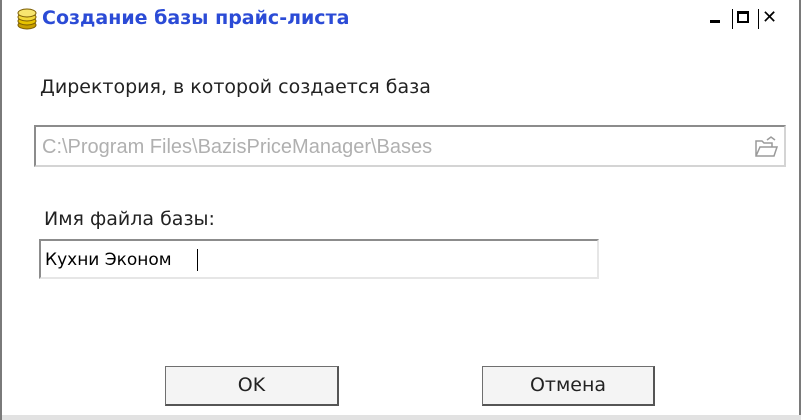 This screenshot has width=801, height=420. What do you see at coordinates (401, 417) in the screenshot?
I see `window-bottom-edge` at bounding box center [401, 417].